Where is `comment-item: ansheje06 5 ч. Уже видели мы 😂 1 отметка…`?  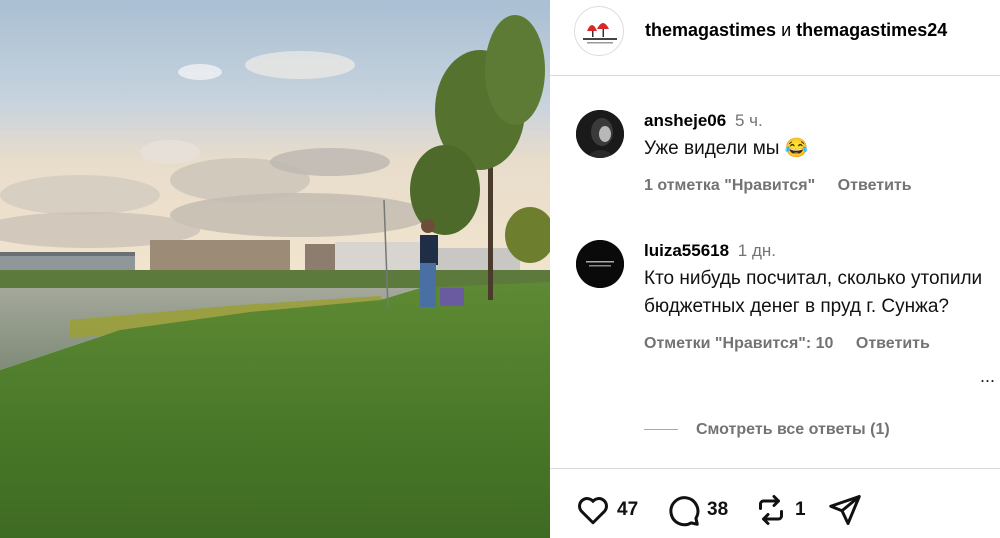 comment-item: ansheje06 5 ч. Уже видели мы 😂 1 отметка… is located at coordinates (788, 160).